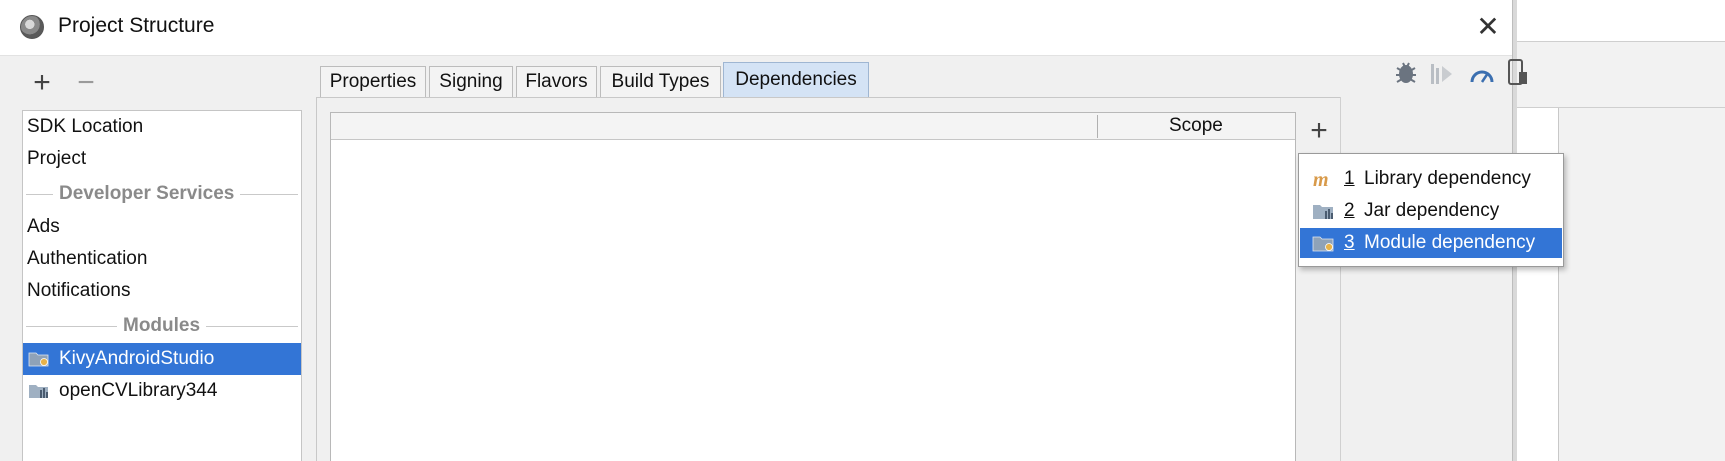 The height and width of the screenshot is (461, 1725). Describe the element at coordinates (1349, 178) in the screenshot. I see `menu-item-number: 1` at that location.